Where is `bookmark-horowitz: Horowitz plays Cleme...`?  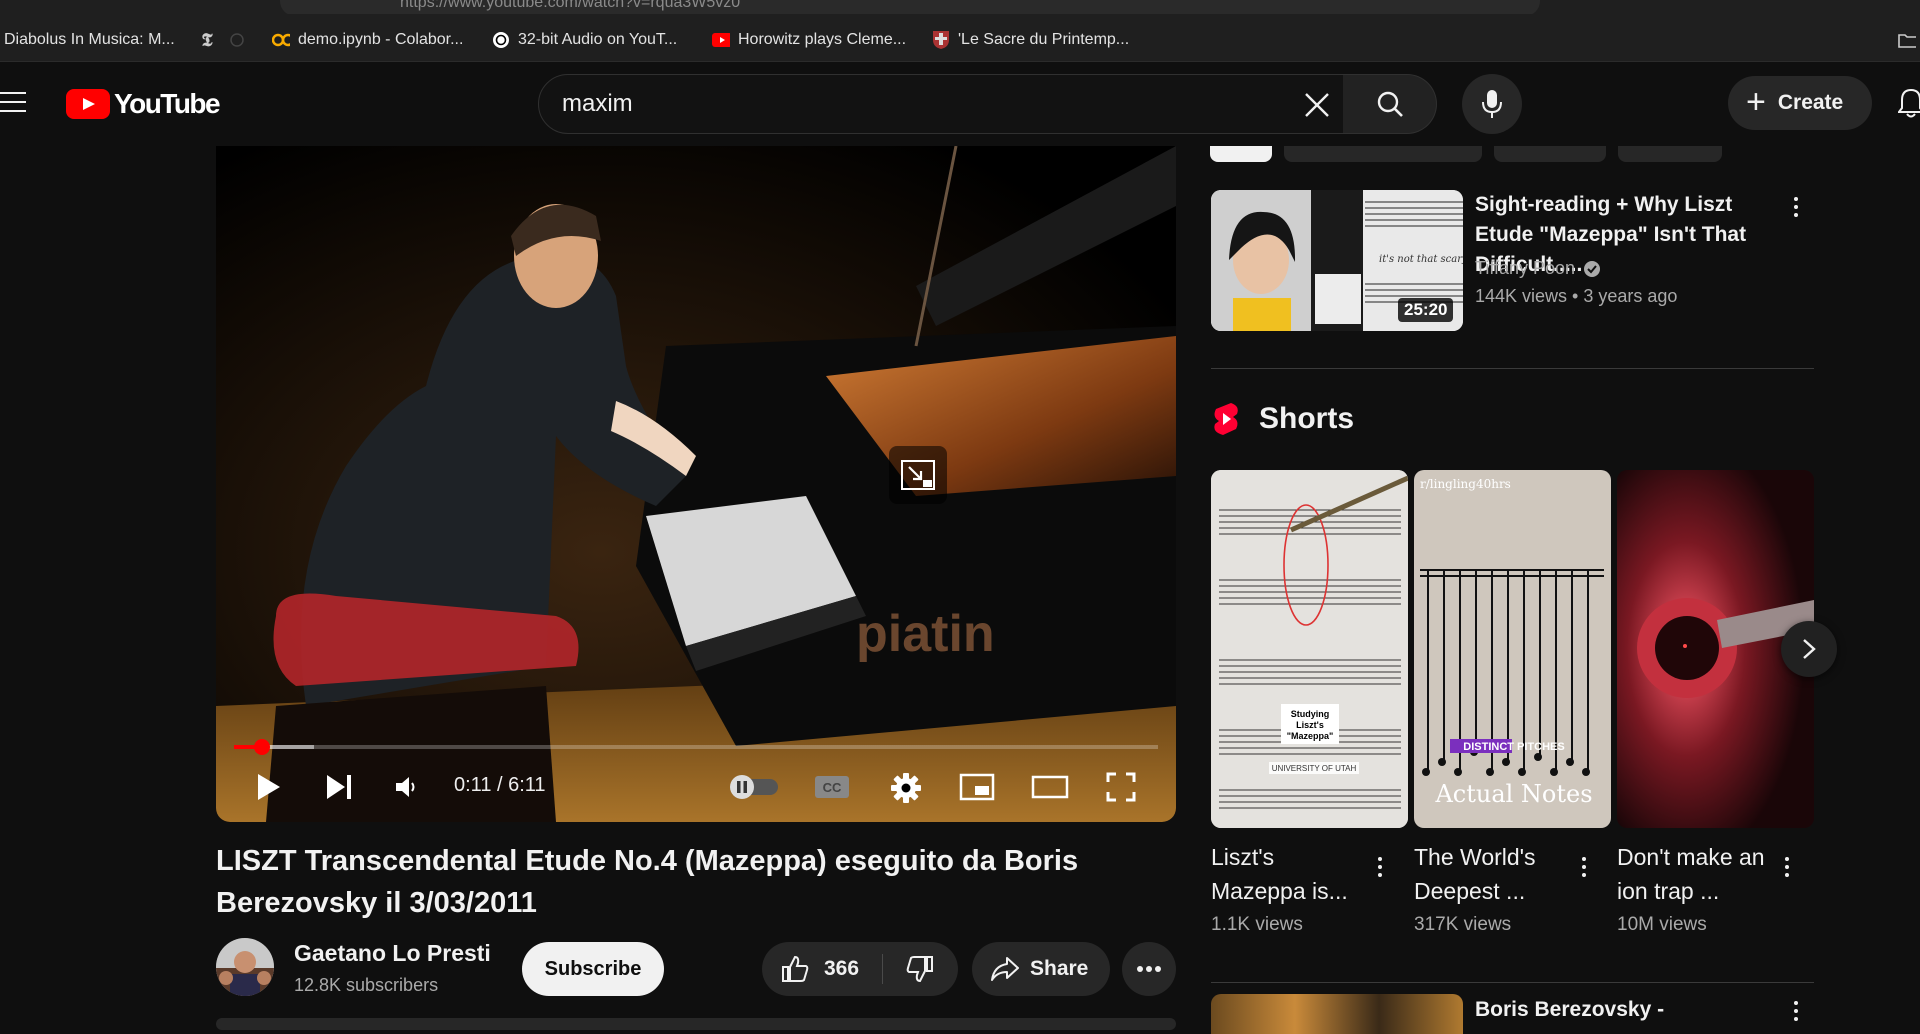 bookmark-horowitz: Horowitz plays Cleme... is located at coordinates (809, 40).